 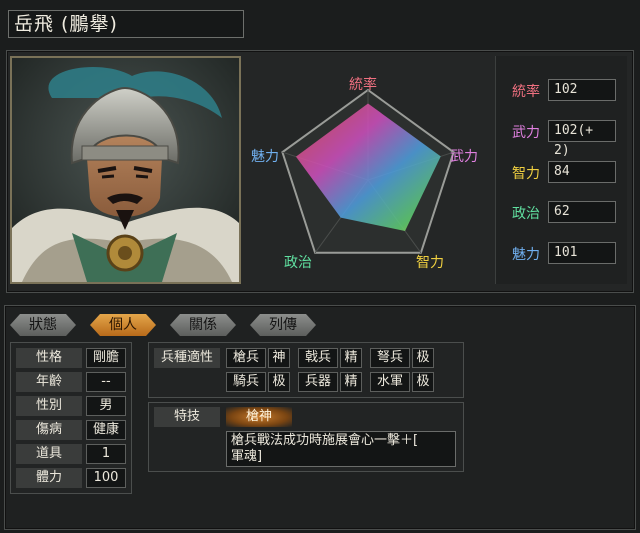 What do you see at coordinates (526, 214) in the screenshot?
I see `stat-label: 政治` at bounding box center [526, 214].